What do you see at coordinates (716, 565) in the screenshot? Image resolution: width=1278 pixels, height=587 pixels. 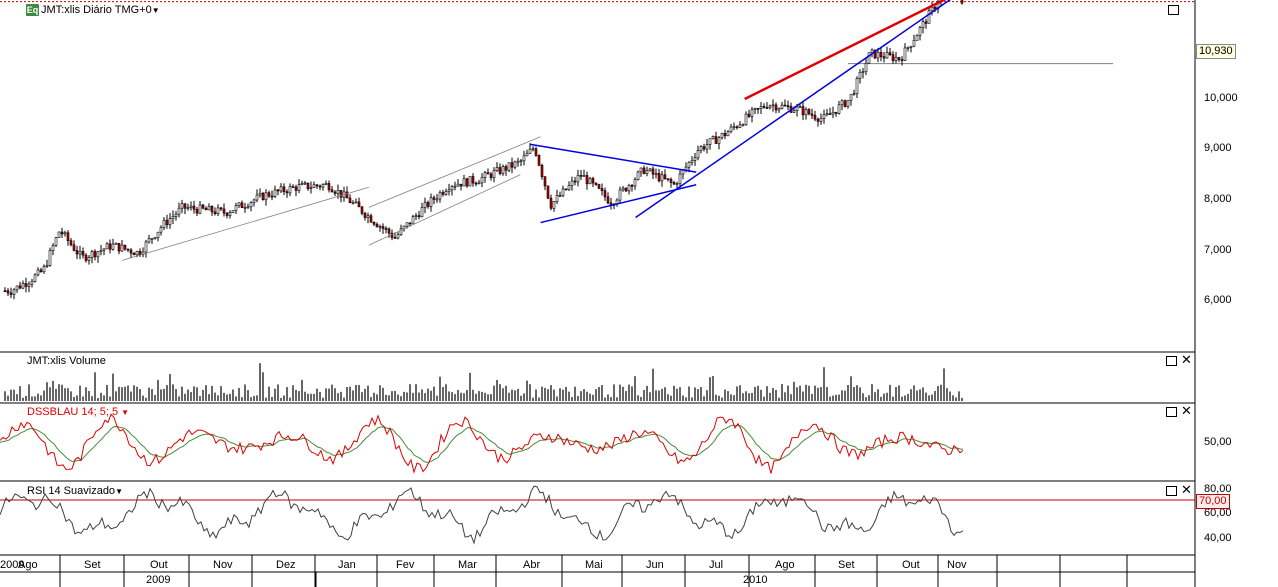 I see `month-label: Jul` at bounding box center [716, 565].